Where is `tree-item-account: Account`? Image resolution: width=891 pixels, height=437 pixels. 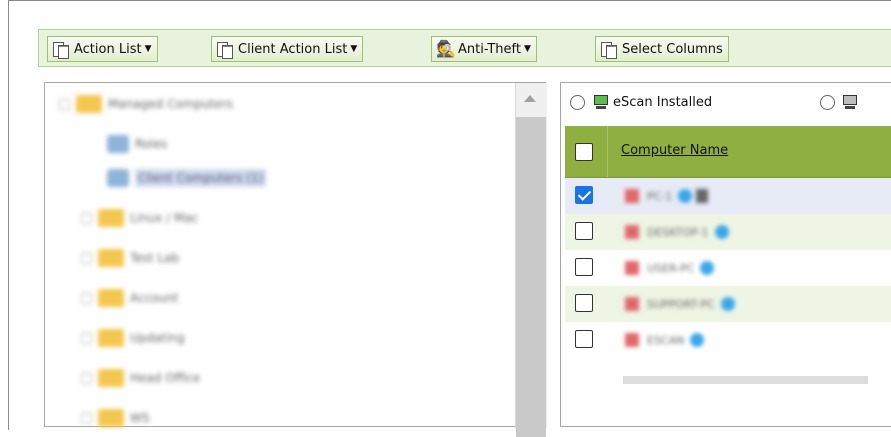 tree-item-account: Account is located at coordinates (129, 298).